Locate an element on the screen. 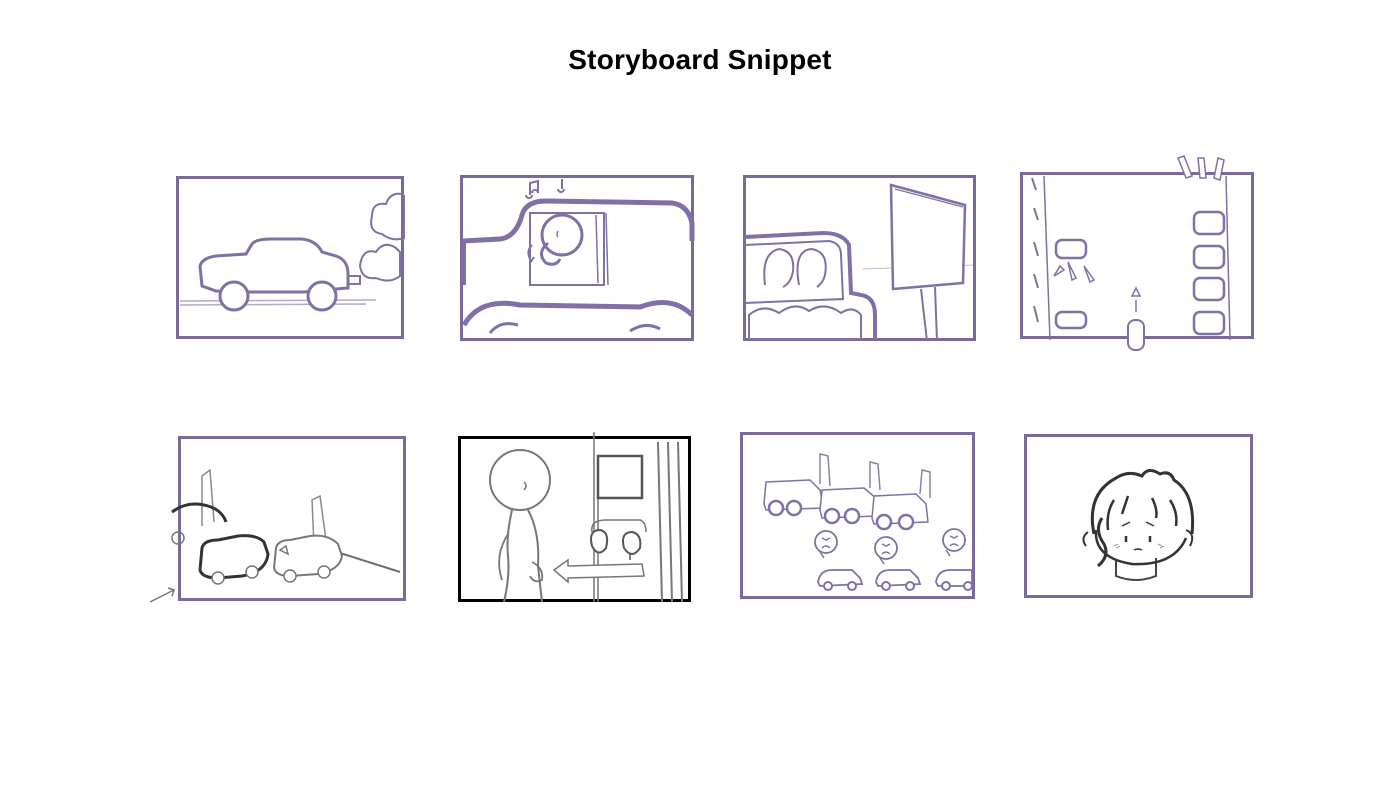  panel-1-sketch is located at coordinates (290, 257).